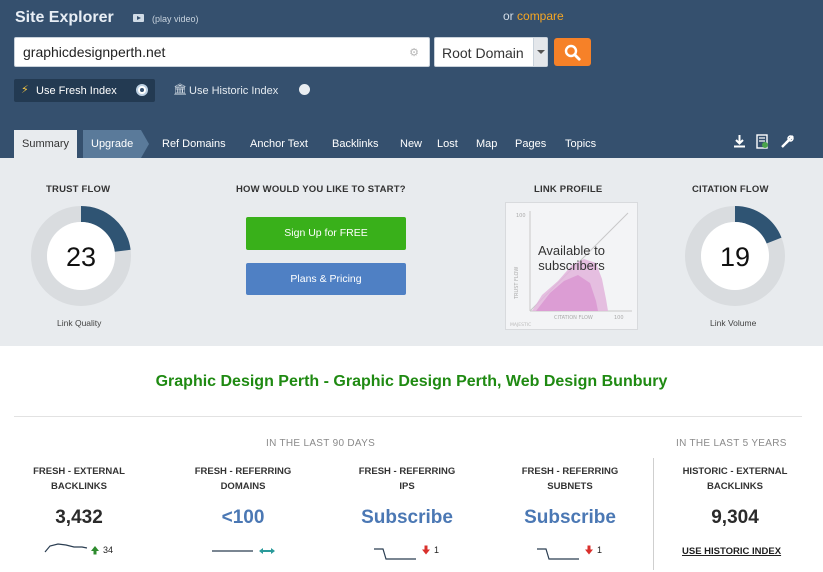 The height and width of the screenshot is (572, 823). What do you see at coordinates (326, 233) in the screenshot?
I see `sign-up-button: Sign Up for FREE` at bounding box center [326, 233].